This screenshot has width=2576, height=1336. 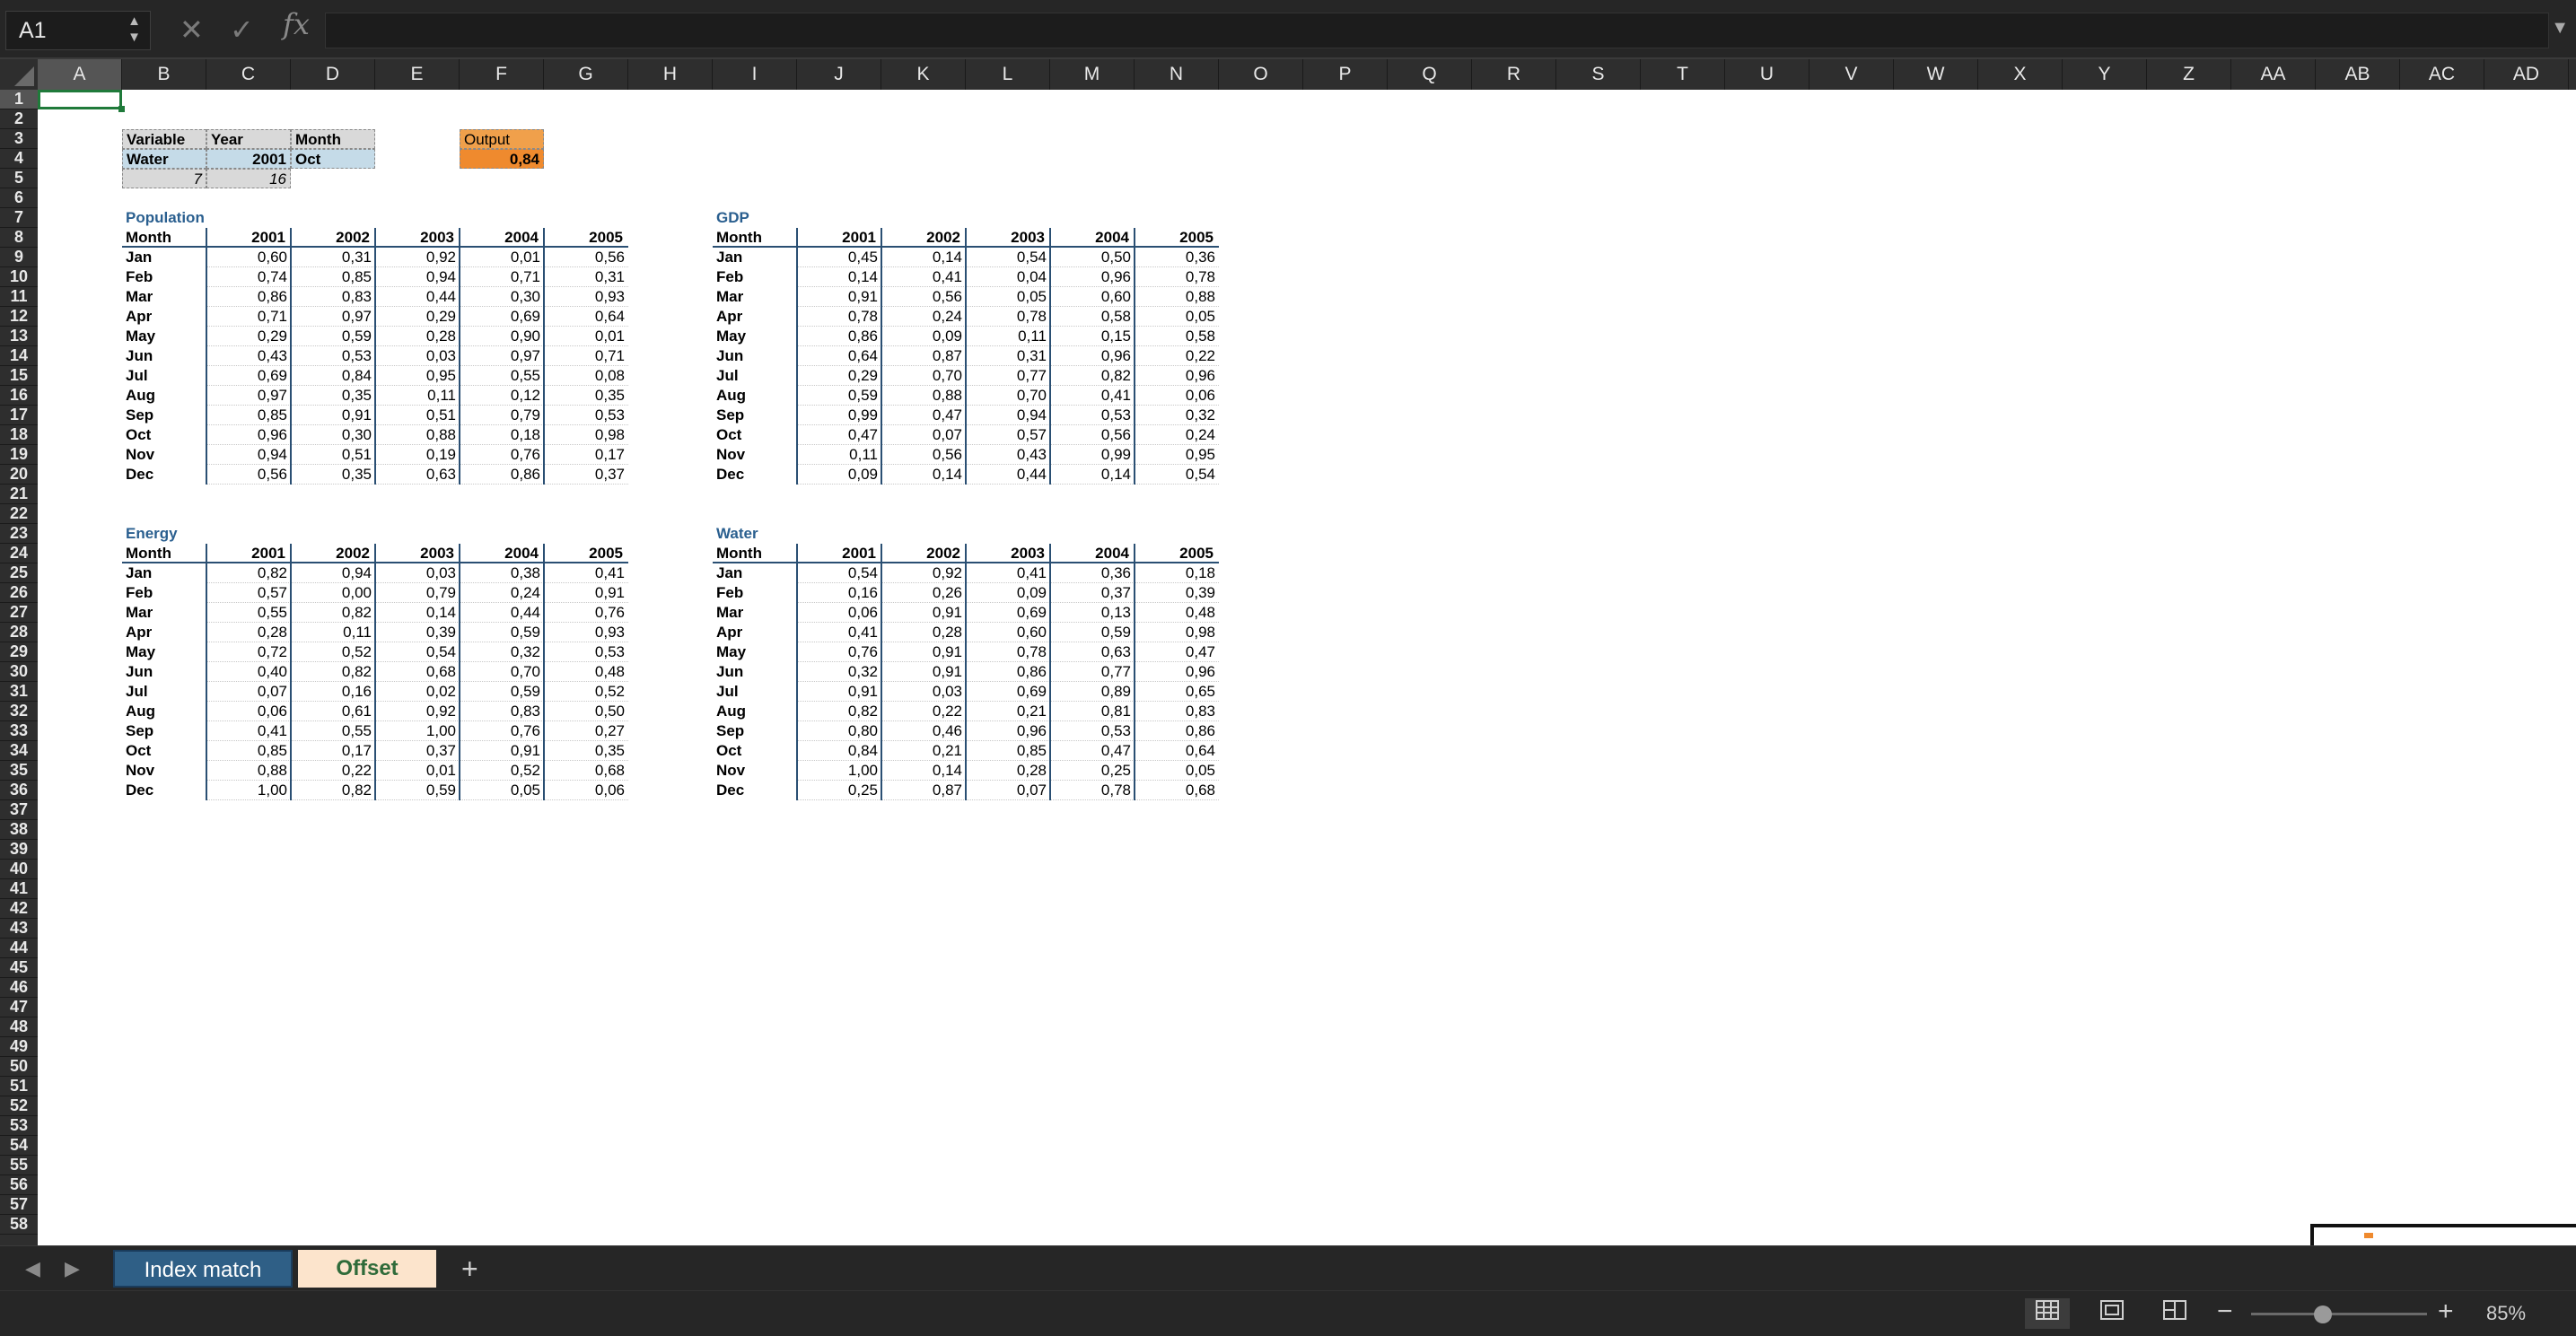 What do you see at coordinates (839, 277) in the screenshot?
I see `gdp-value-cell: 0,14` at bounding box center [839, 277].